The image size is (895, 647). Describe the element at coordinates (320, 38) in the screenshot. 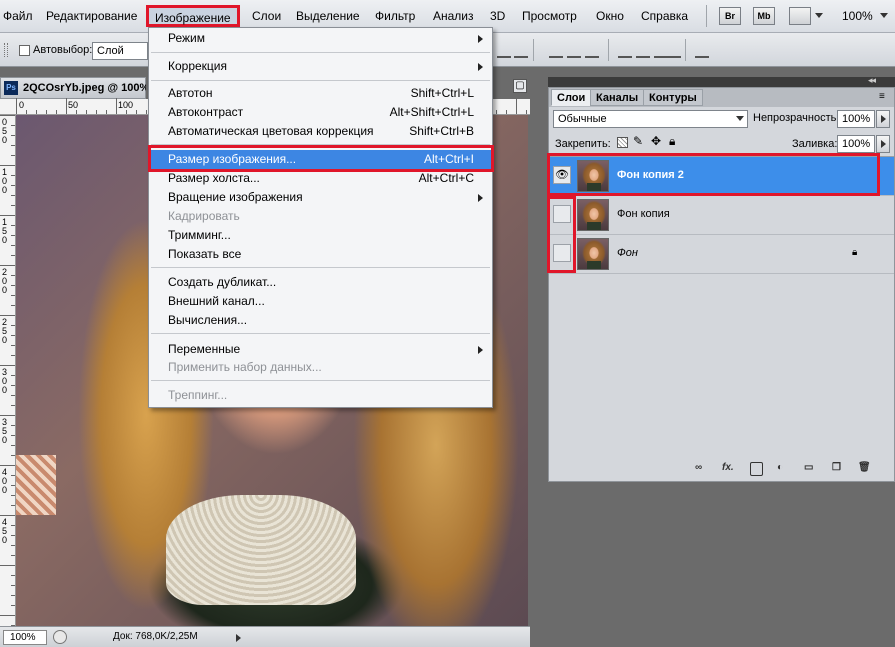

I see `menu-item-mode: Режим` at that location.